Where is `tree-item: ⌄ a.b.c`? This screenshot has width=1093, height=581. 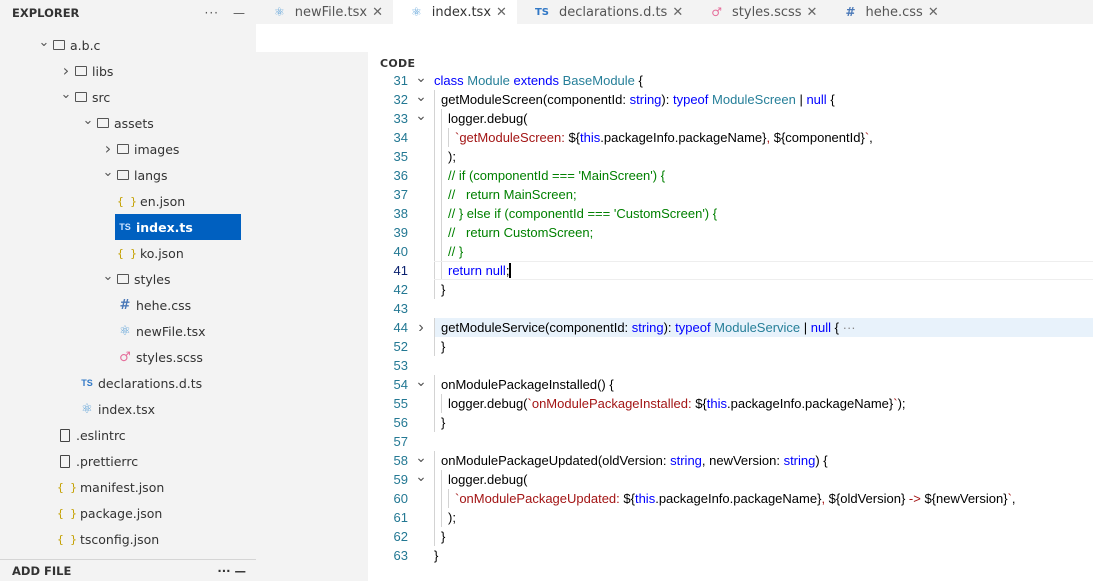
tree-item: ⌄ a.b.c is located at coordinates (128, 45).